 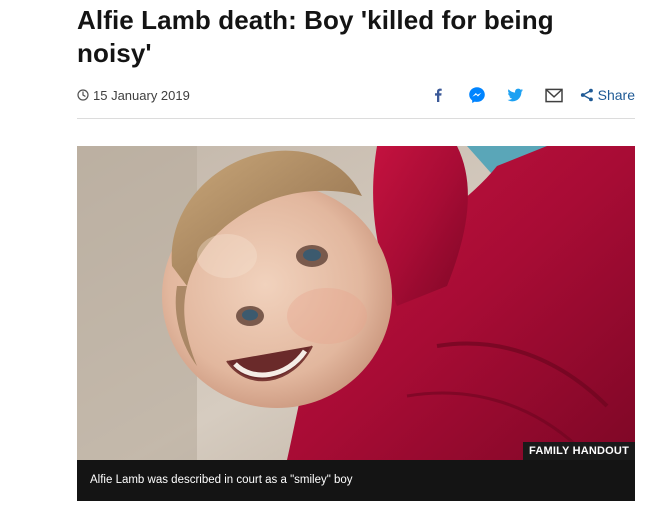 What do you see at coordinates (616, 95) in the screenshot?
I see `share-label: Share` at bounding box center [616, 95].